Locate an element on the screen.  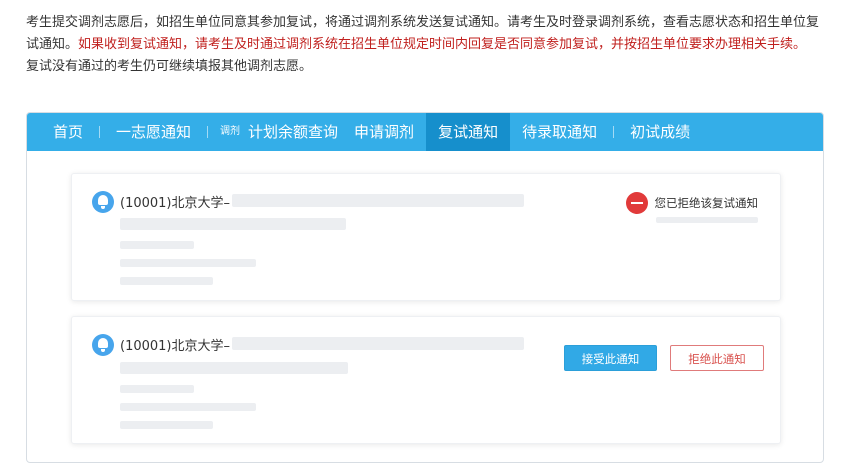
nav-preliminary-score: 初试成绩 is located at coordinates (660, 132).